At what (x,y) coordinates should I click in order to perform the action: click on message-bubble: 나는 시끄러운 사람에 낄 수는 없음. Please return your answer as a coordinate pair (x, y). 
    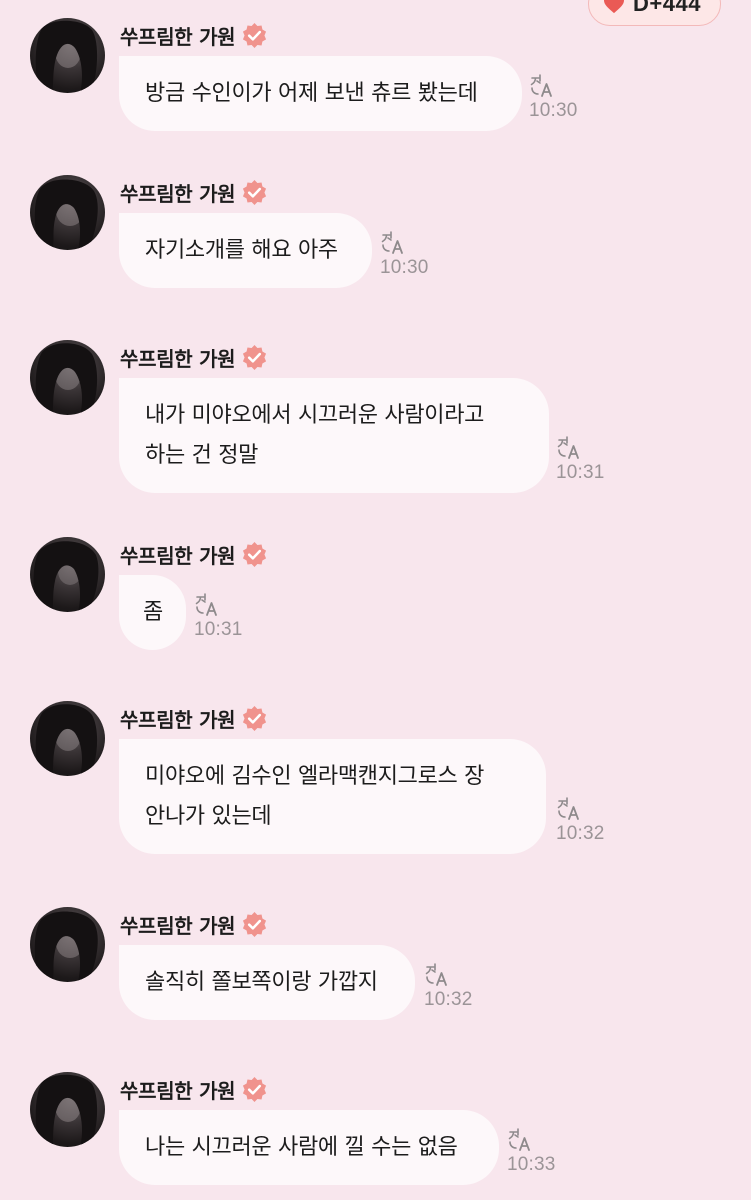
    Looking at the image, I should click on (309, 1147).